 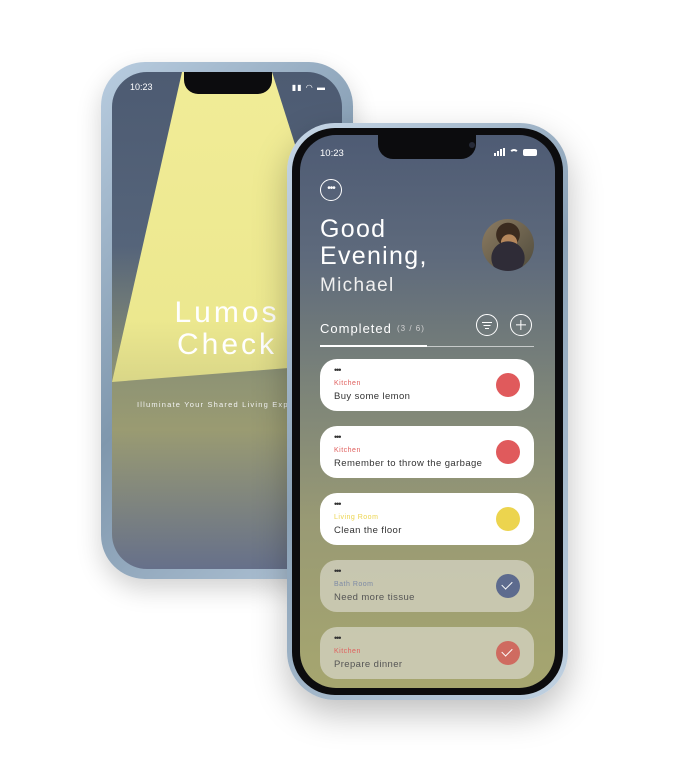 What do you see at coordinates (427, 653) in the screenshot?
I see `task-card: ••• Kitchen Prepare dinner` at bounding box center [427, 653].